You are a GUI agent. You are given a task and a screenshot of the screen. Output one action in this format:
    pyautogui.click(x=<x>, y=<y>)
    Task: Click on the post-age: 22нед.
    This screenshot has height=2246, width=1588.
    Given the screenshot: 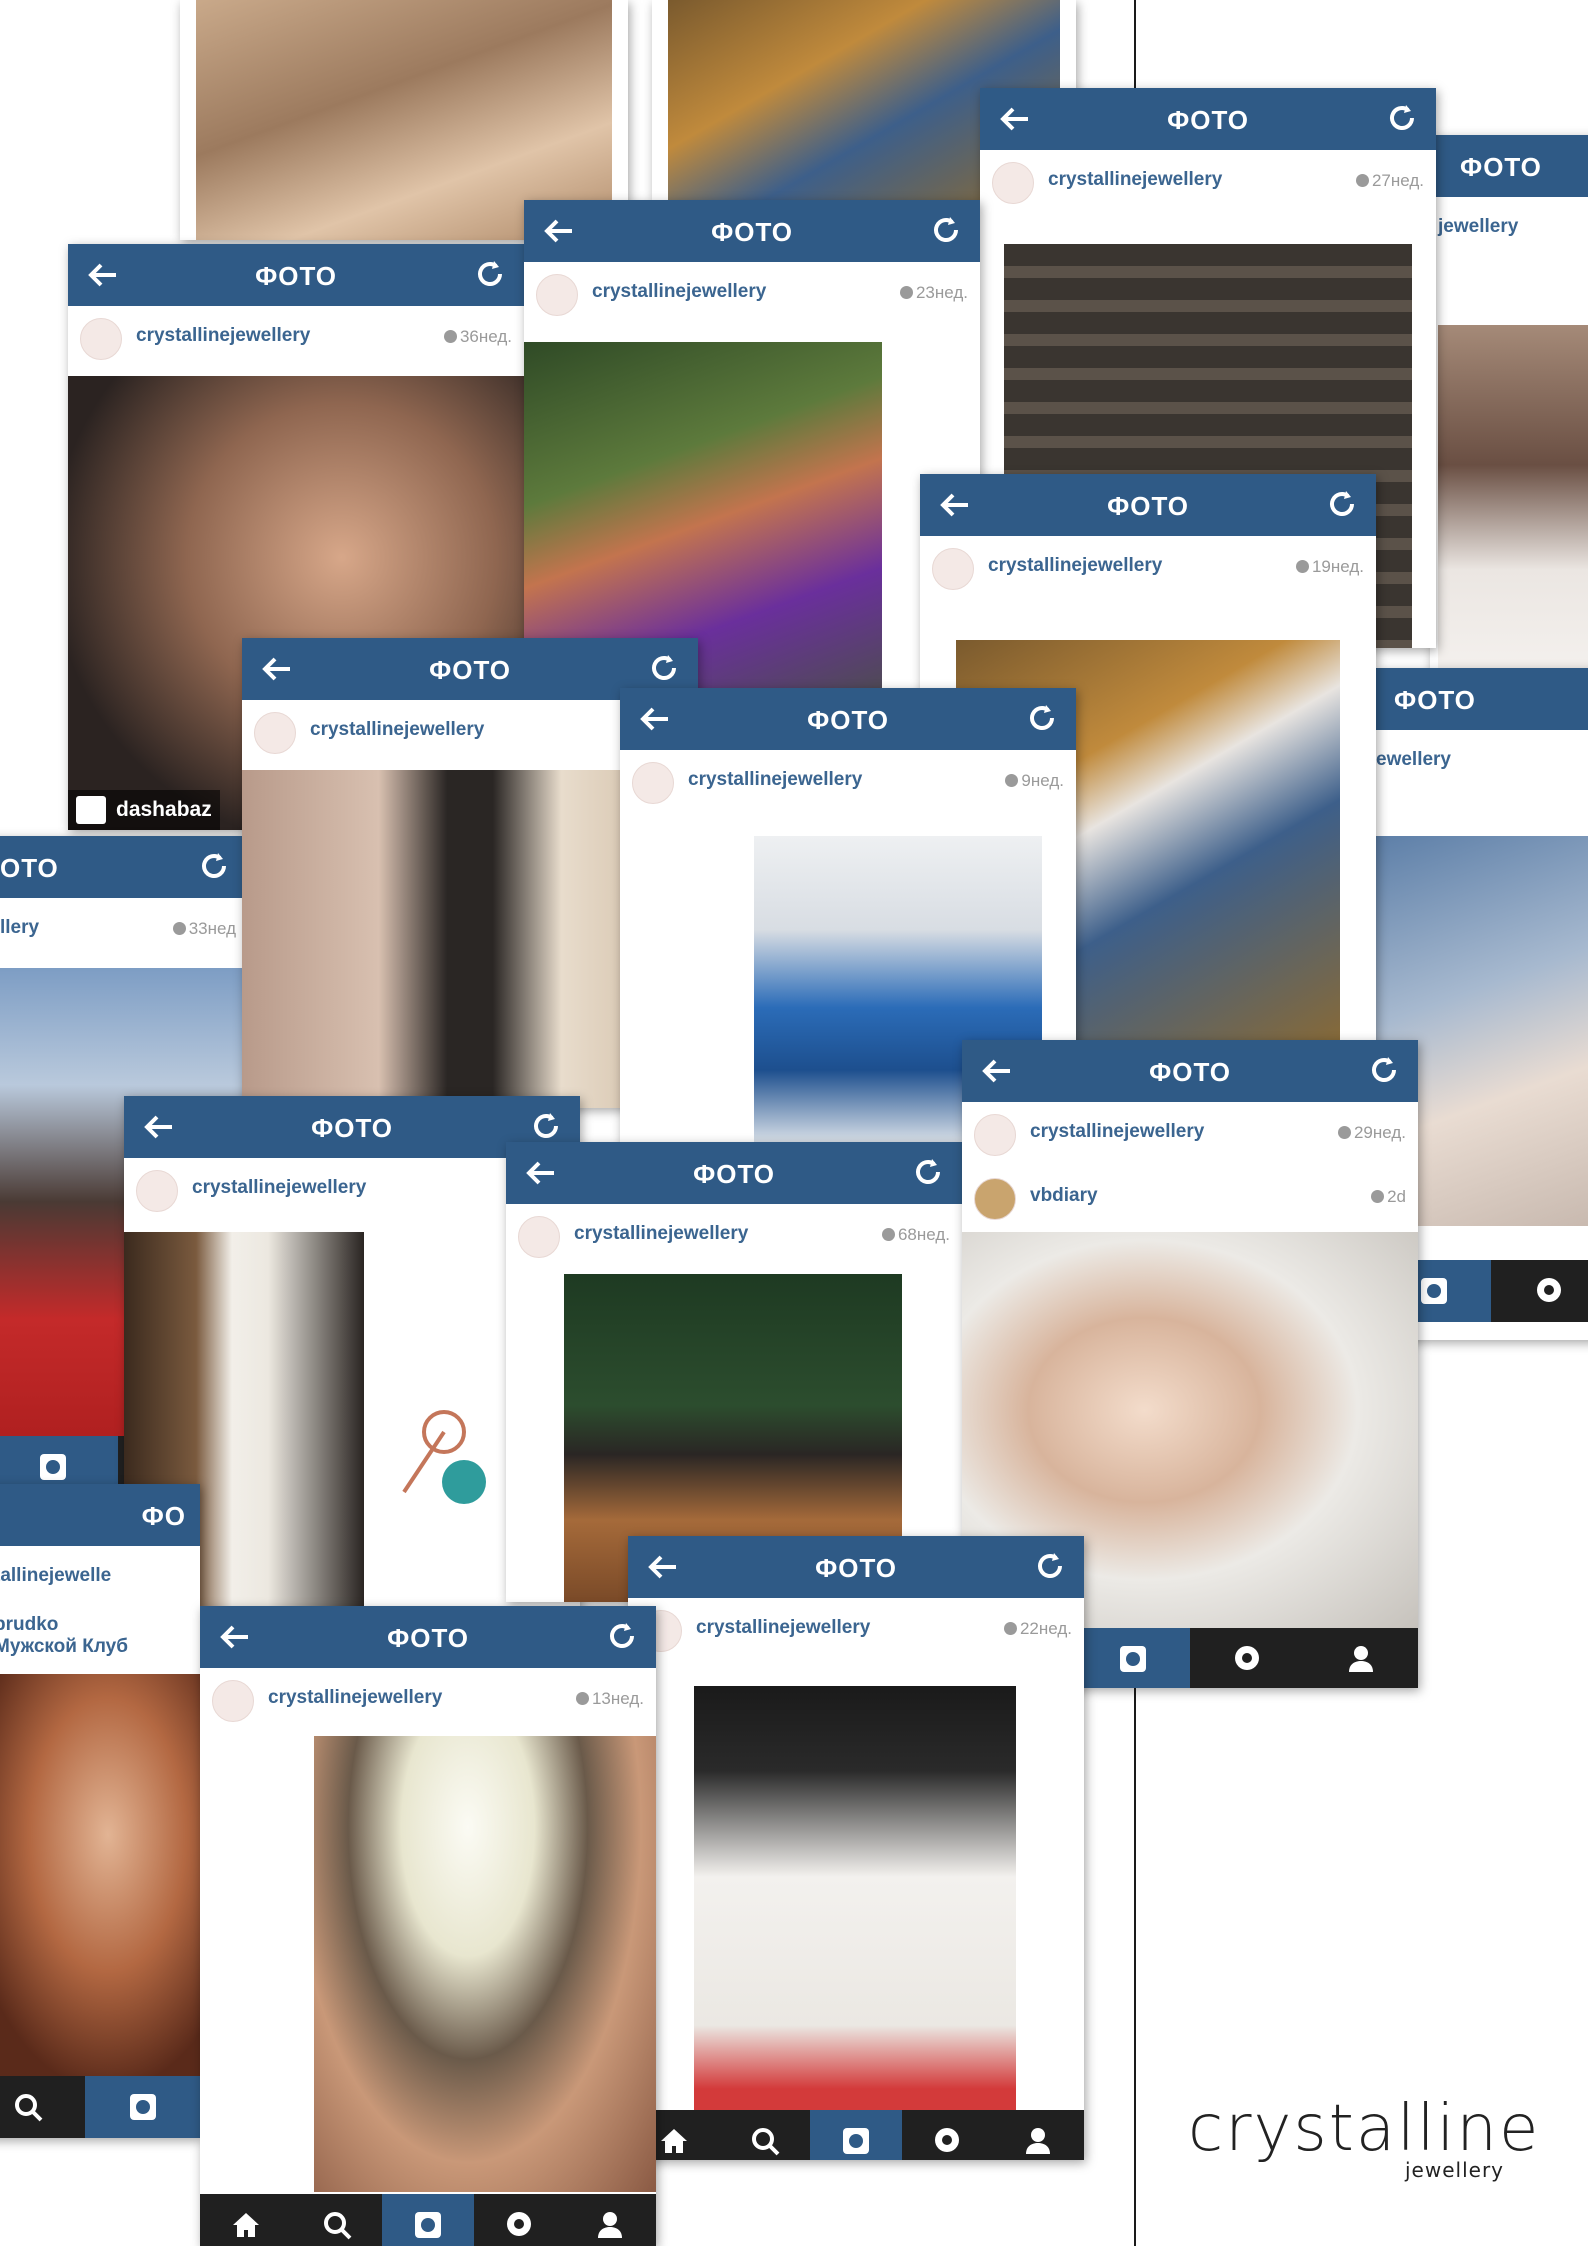 What is the action you would take?
    pyautogui.click(x=1037, y=1629)
    